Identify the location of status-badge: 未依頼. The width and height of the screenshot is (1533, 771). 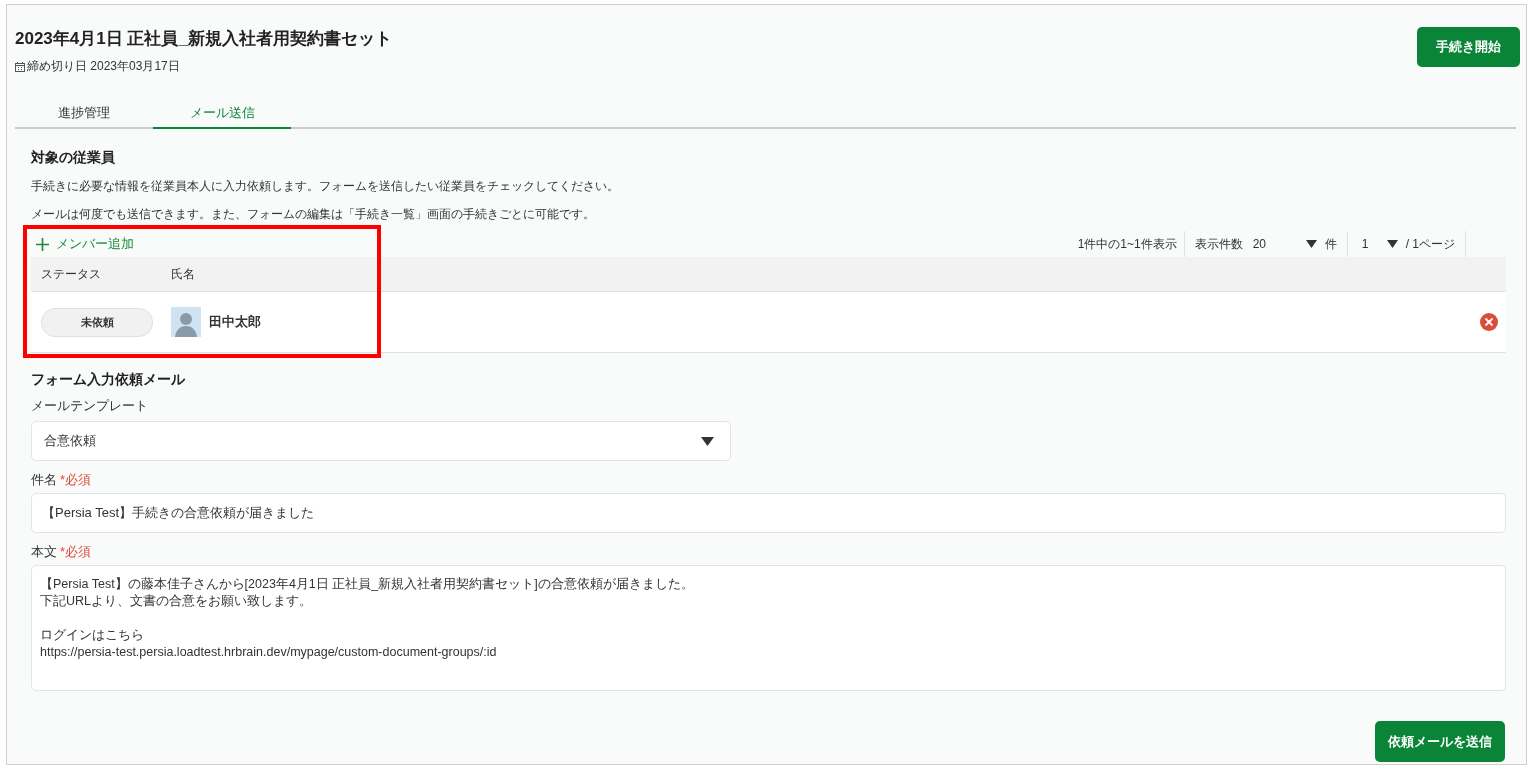
(97, 322).